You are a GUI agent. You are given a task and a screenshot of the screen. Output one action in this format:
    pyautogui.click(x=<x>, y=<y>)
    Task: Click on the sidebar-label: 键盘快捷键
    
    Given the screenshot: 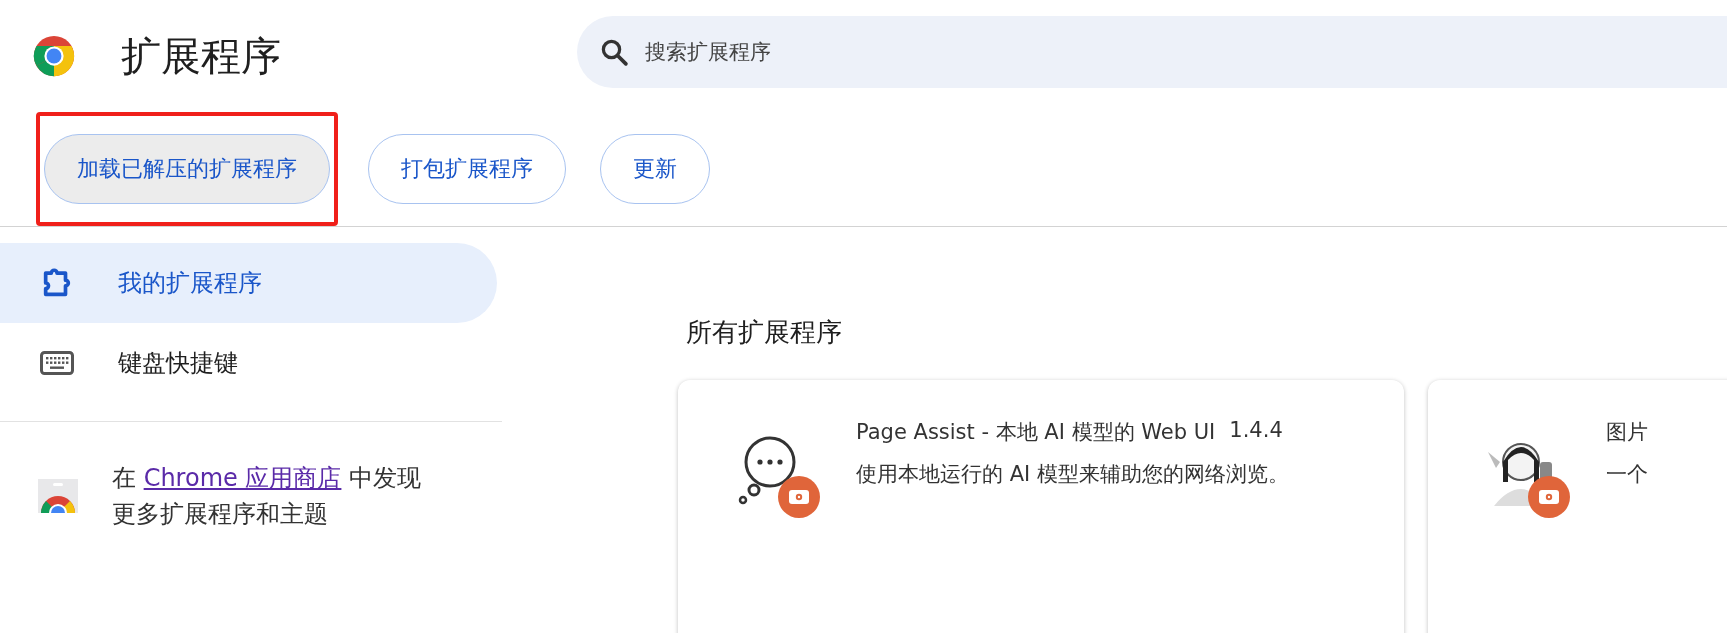 What is the action you would take?
    pyautogui.click(x=178, y=363)
    